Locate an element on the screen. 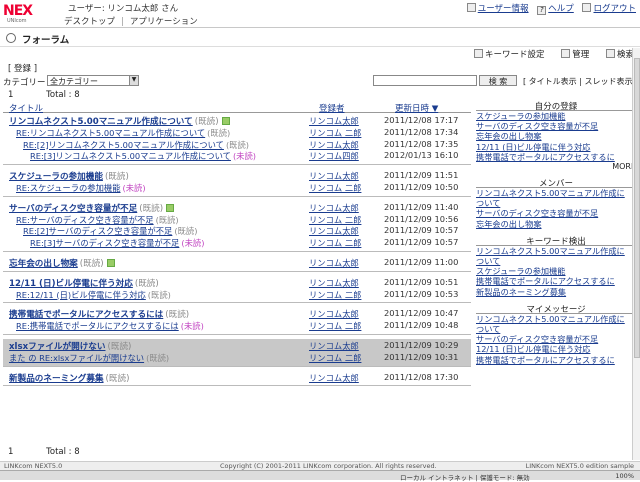 The height and width of the screenshot is (482, 640). thread-title-cell: RE:携帯電話でポータルにアクセスするには (未読) is located at coordinates (166, 326).